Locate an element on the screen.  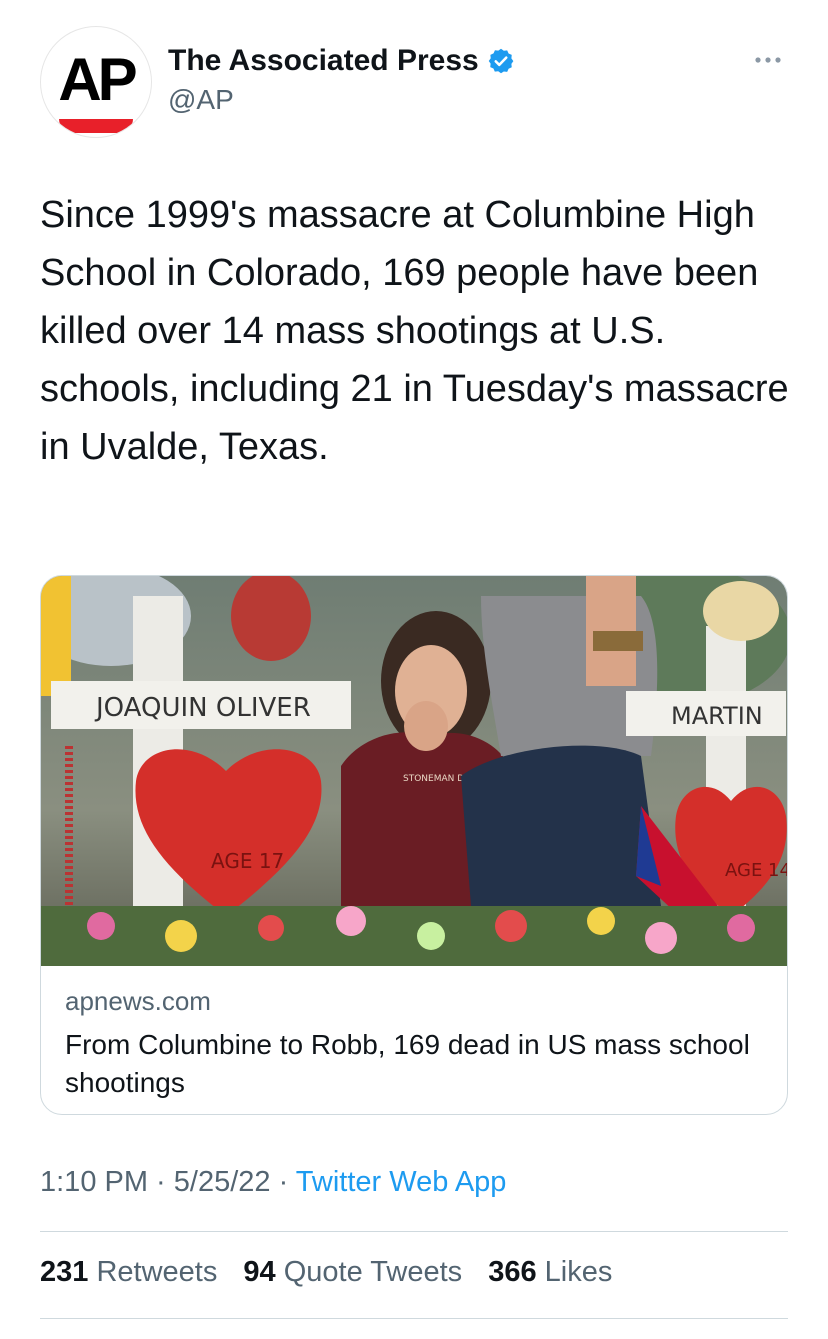
card-domain: apnews.com is located at coordinates (138, 1001).